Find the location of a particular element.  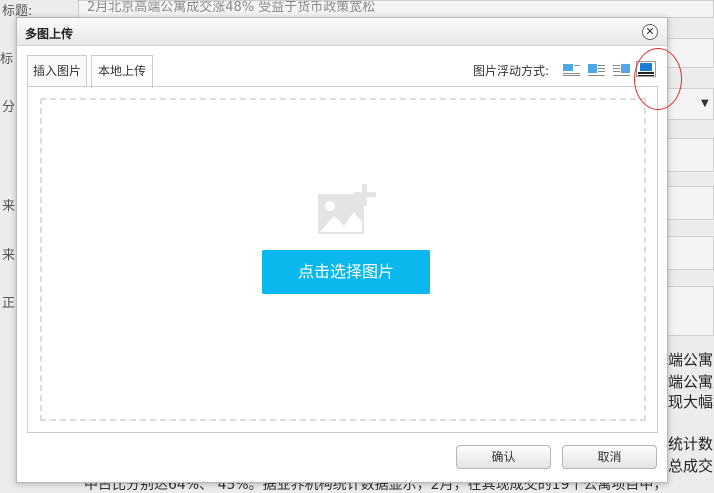

title-input: 2月北京高端公寓成交涨48% 受益于货币政策宽松 is located at coordinates (396, 9).